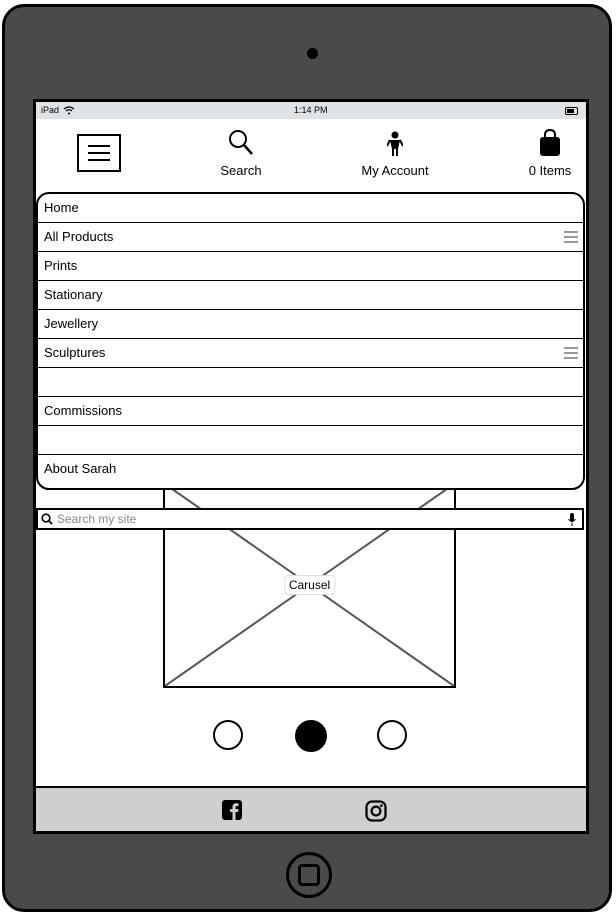 Image resolution: width=616 pixels, height=916 pixels. I want to click on site-header: Search My Account 0 Items, so click(311, 156).